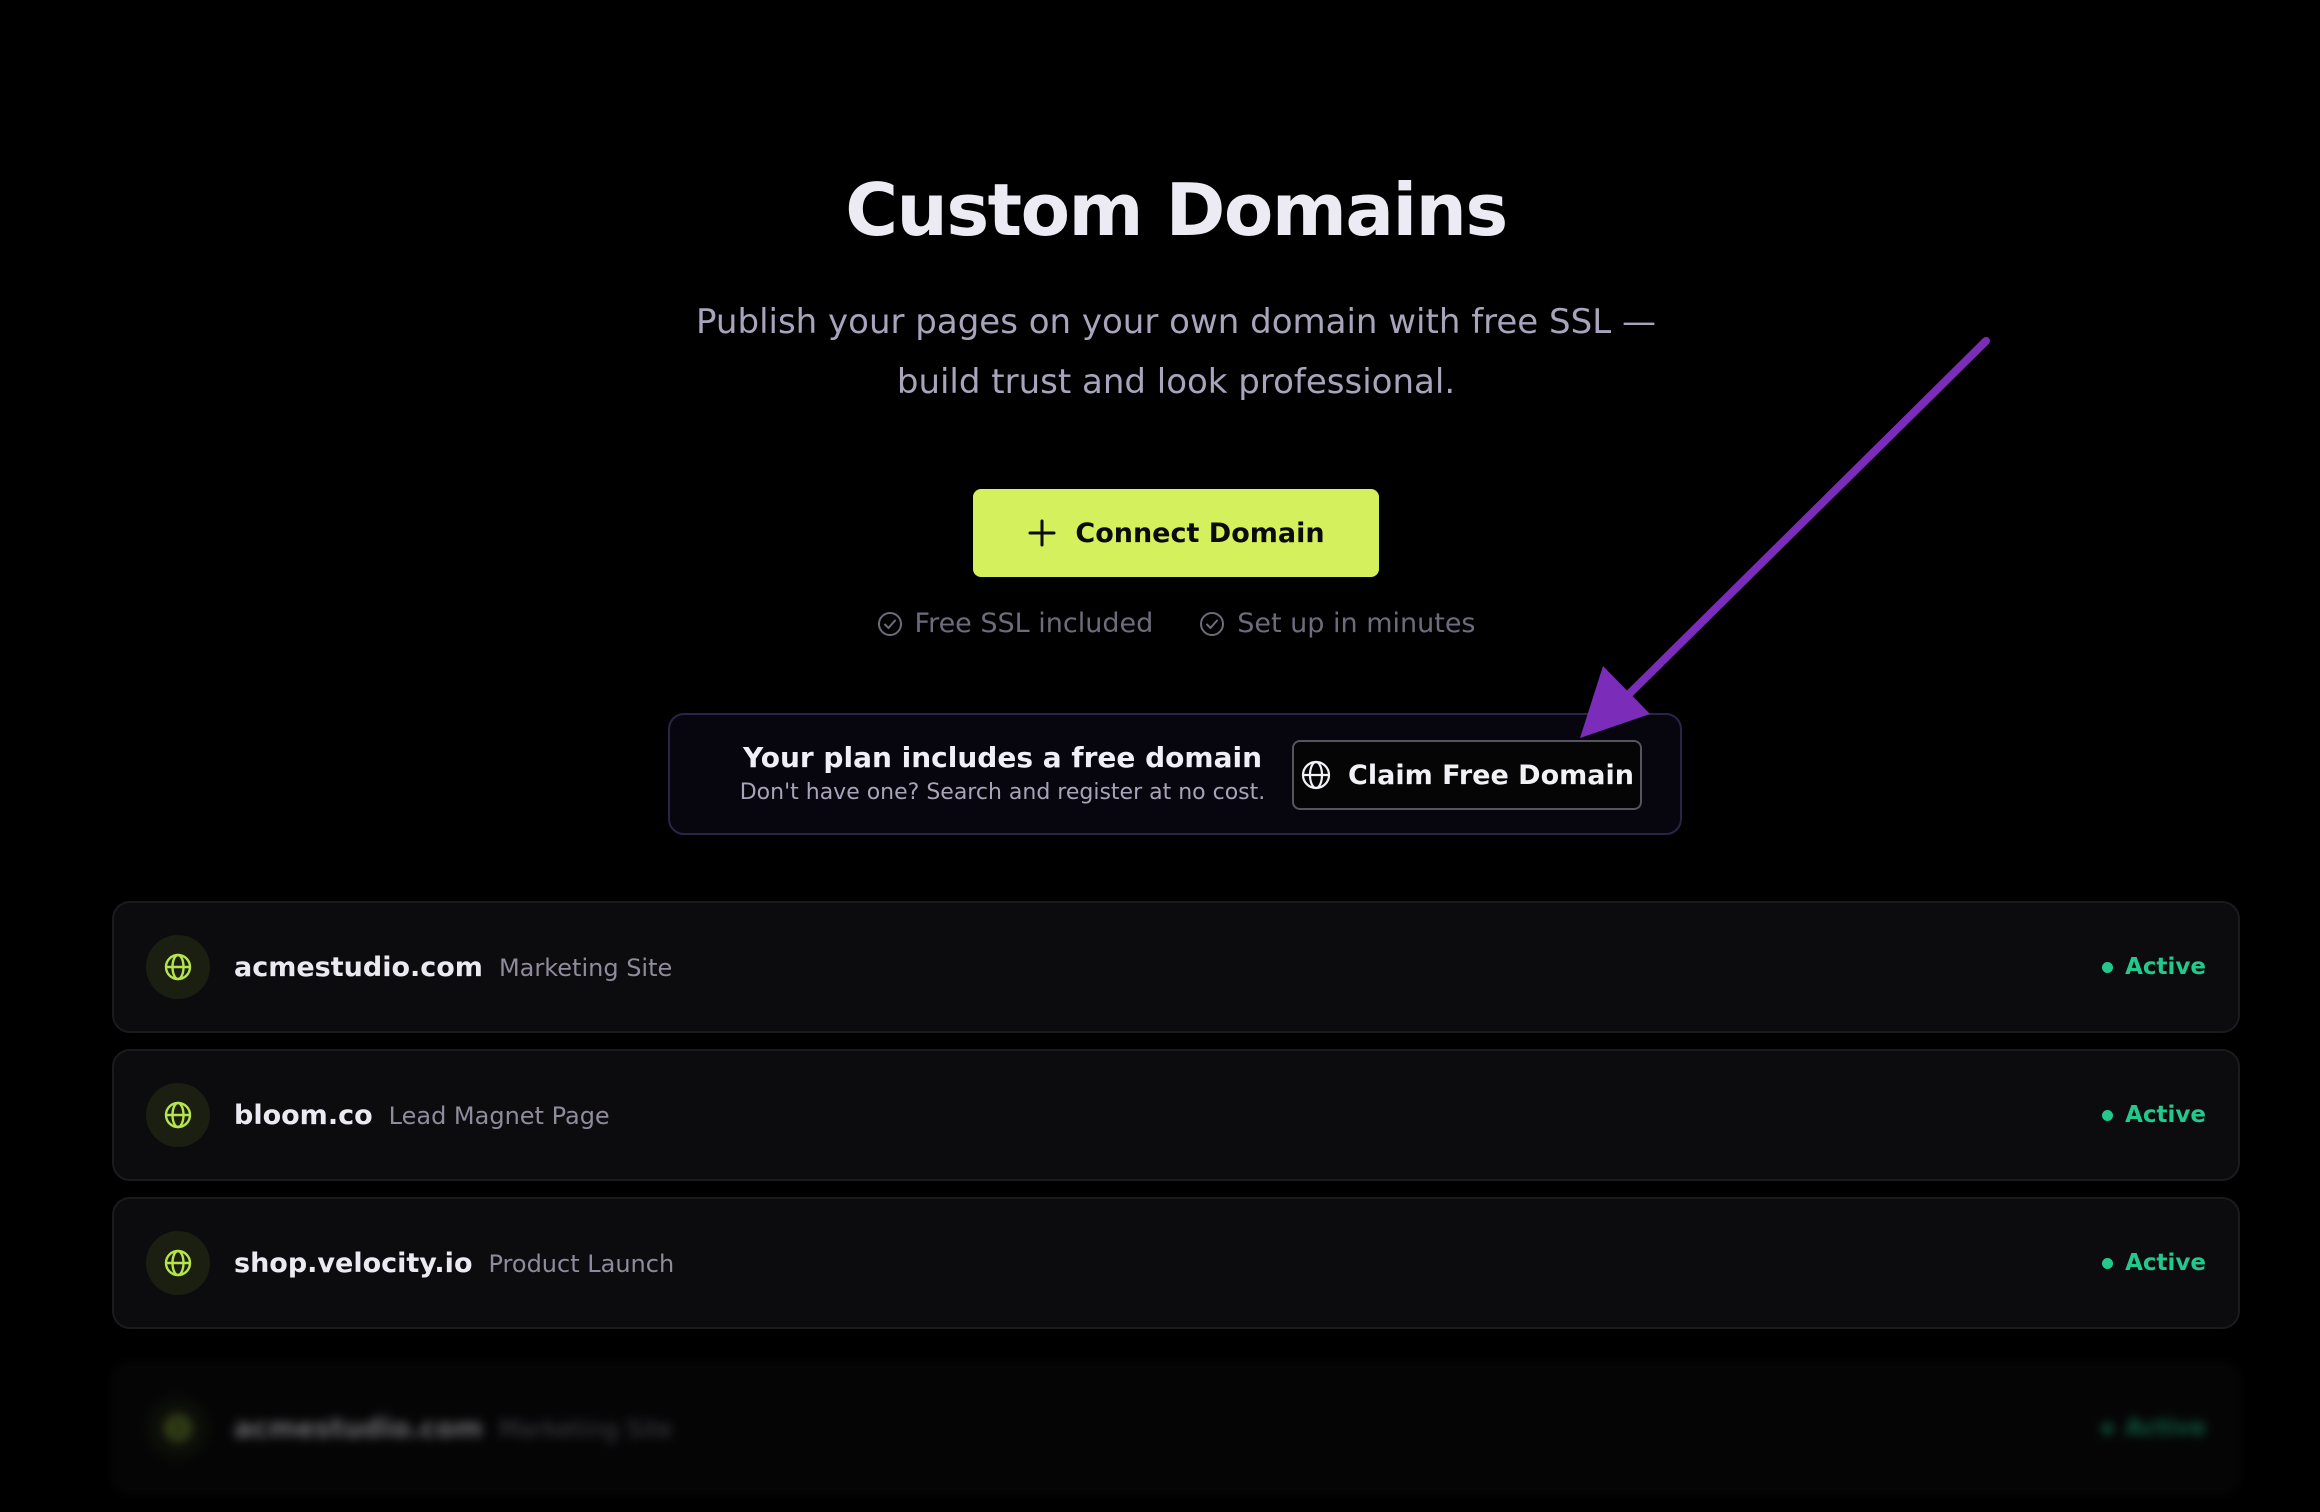 This screenshot has width=2320, height=1512. What do you see at coordinates (1491, 775) in the screenshot?
I see `claim-free-domain-label: Claim Free Domain` at bounding box center [1491, 775].